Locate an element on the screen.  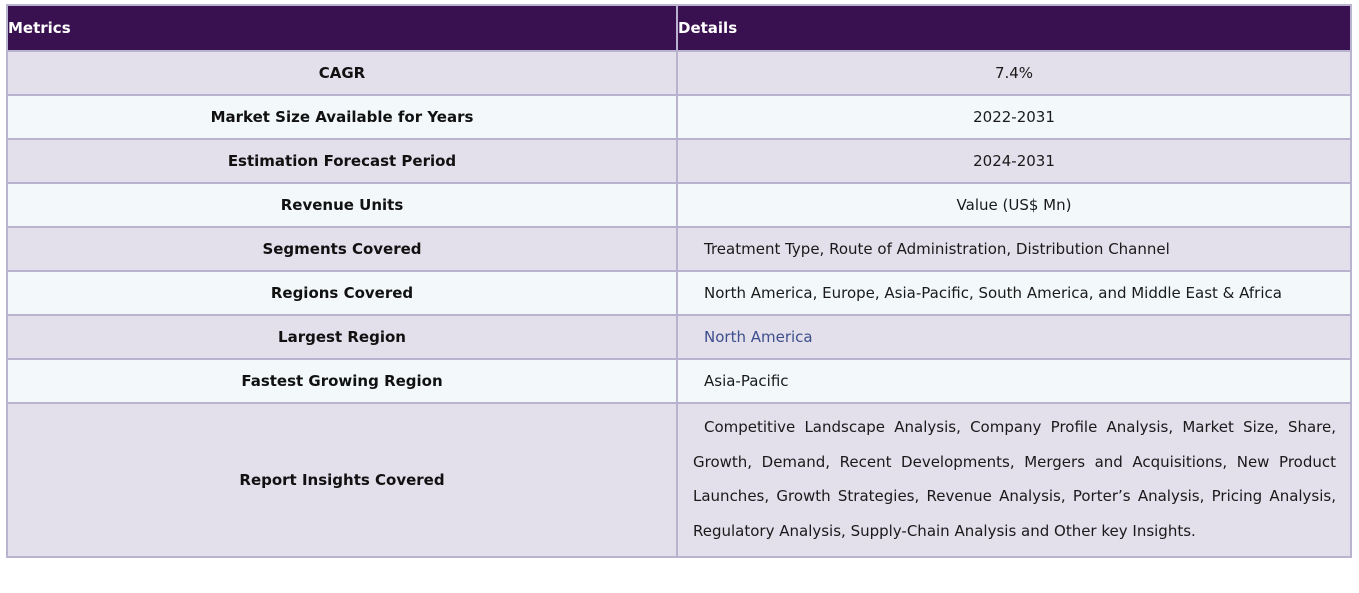
largest-region-link: North America is located at coordinates (758, 337).